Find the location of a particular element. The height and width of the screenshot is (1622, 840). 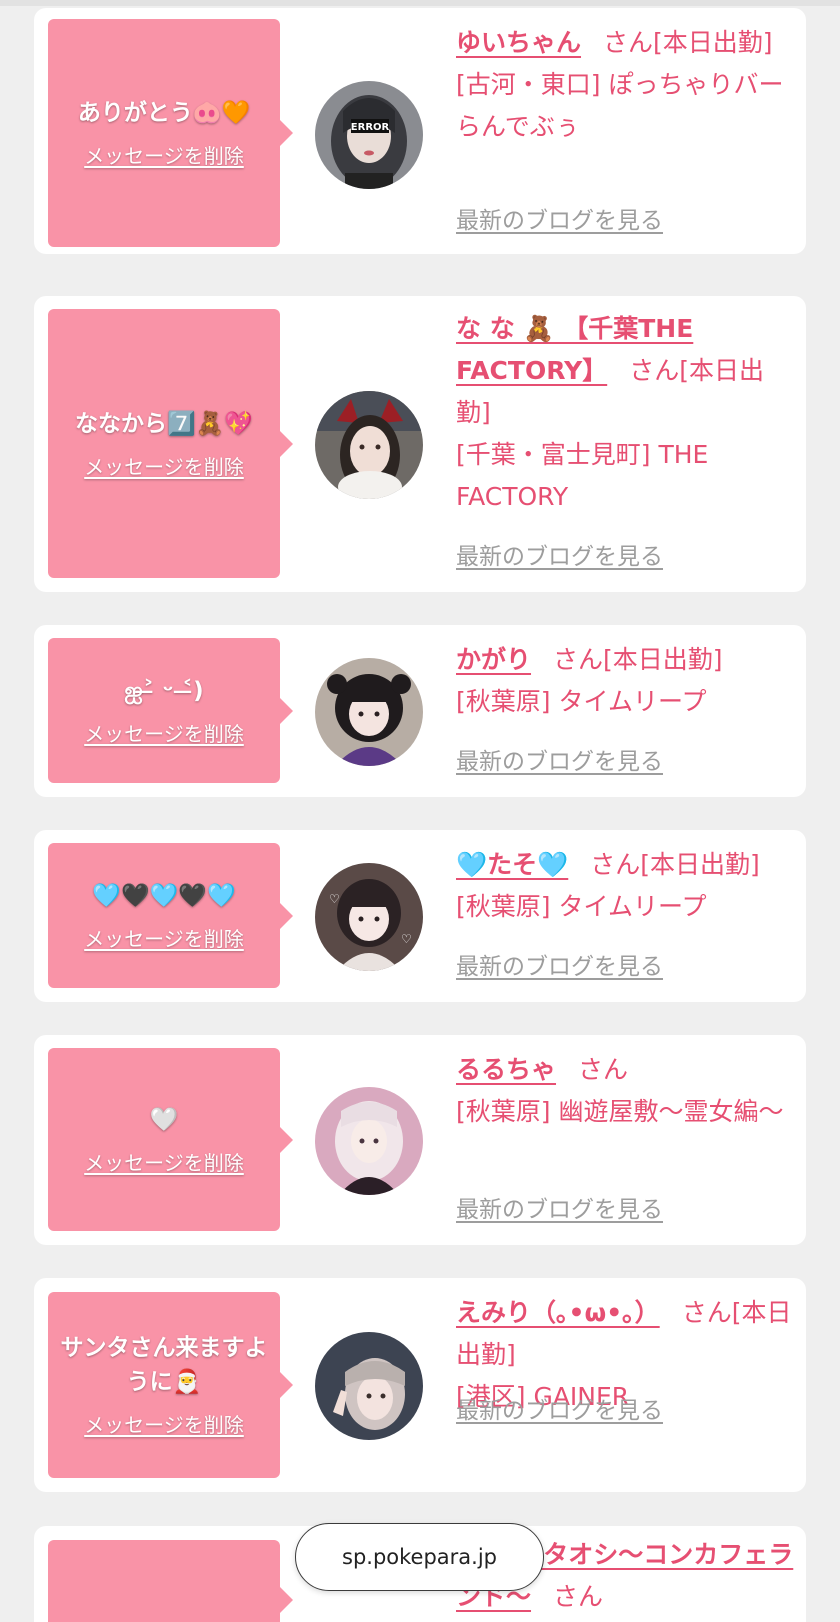

avatar-overlay-text: ERROR is located at coordinates (370, 127).